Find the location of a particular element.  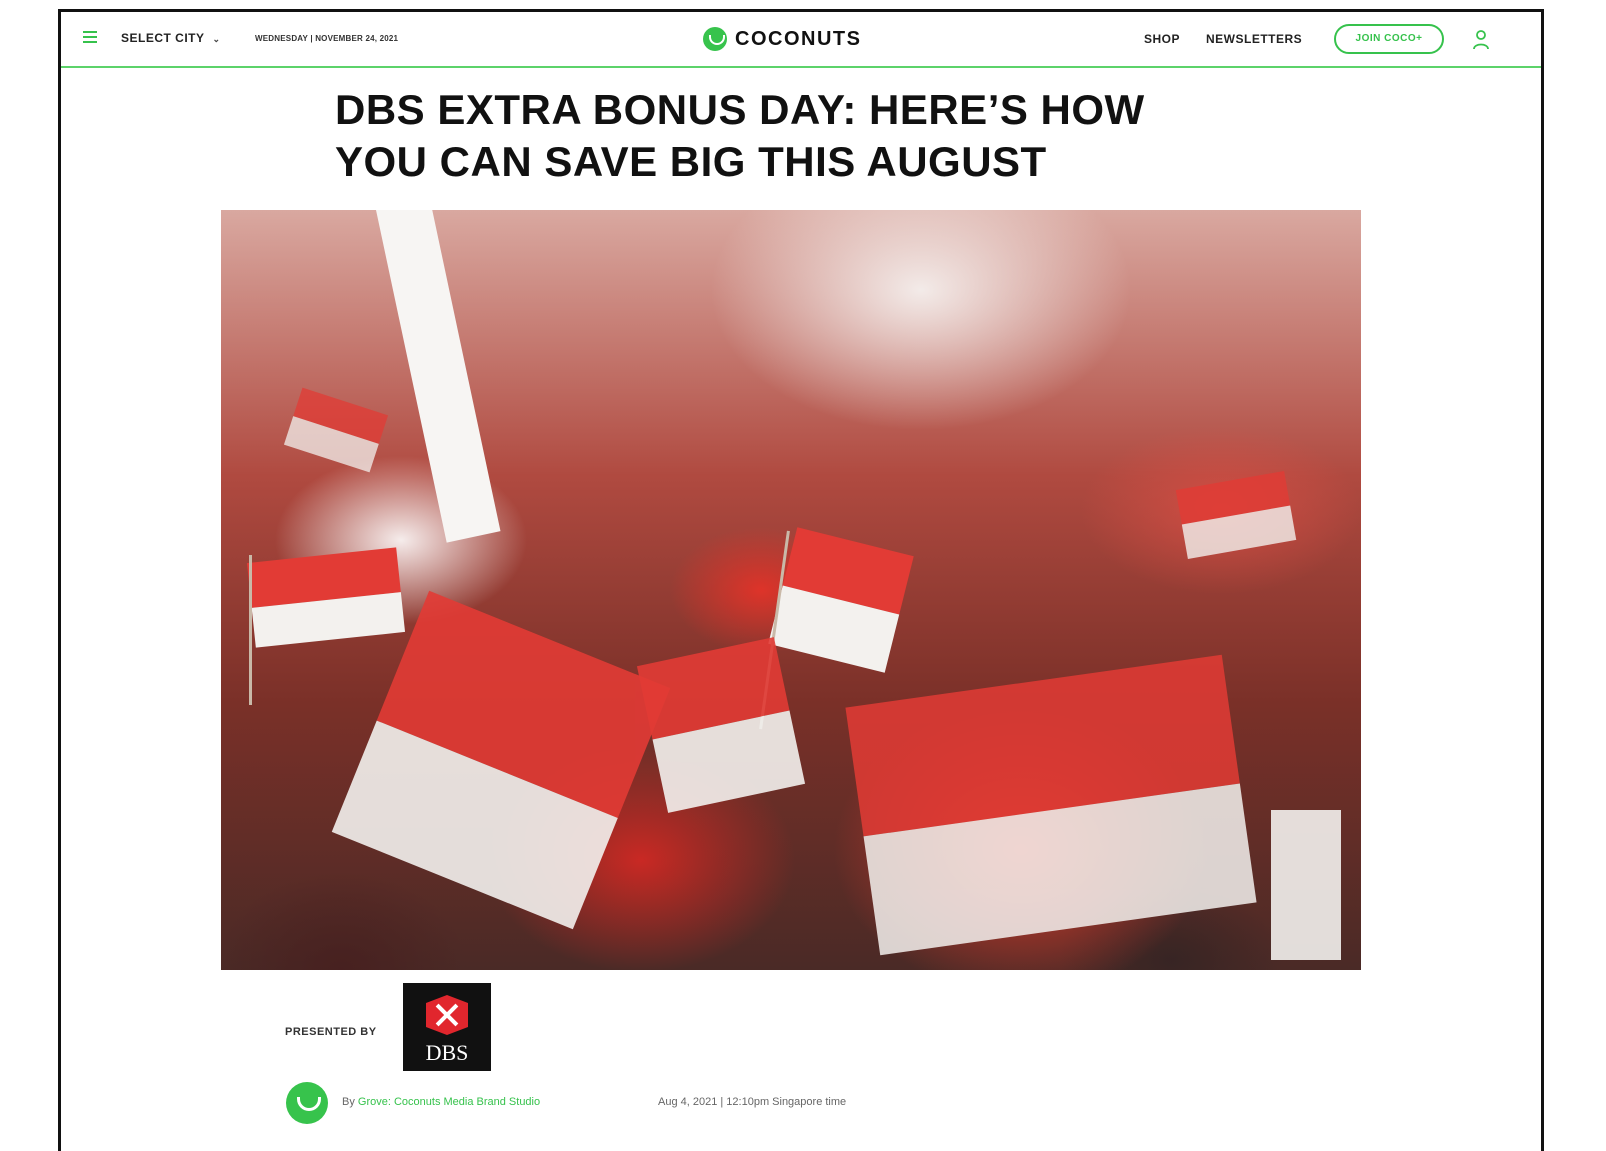

user-icon is located at coordinates (1481, 40).